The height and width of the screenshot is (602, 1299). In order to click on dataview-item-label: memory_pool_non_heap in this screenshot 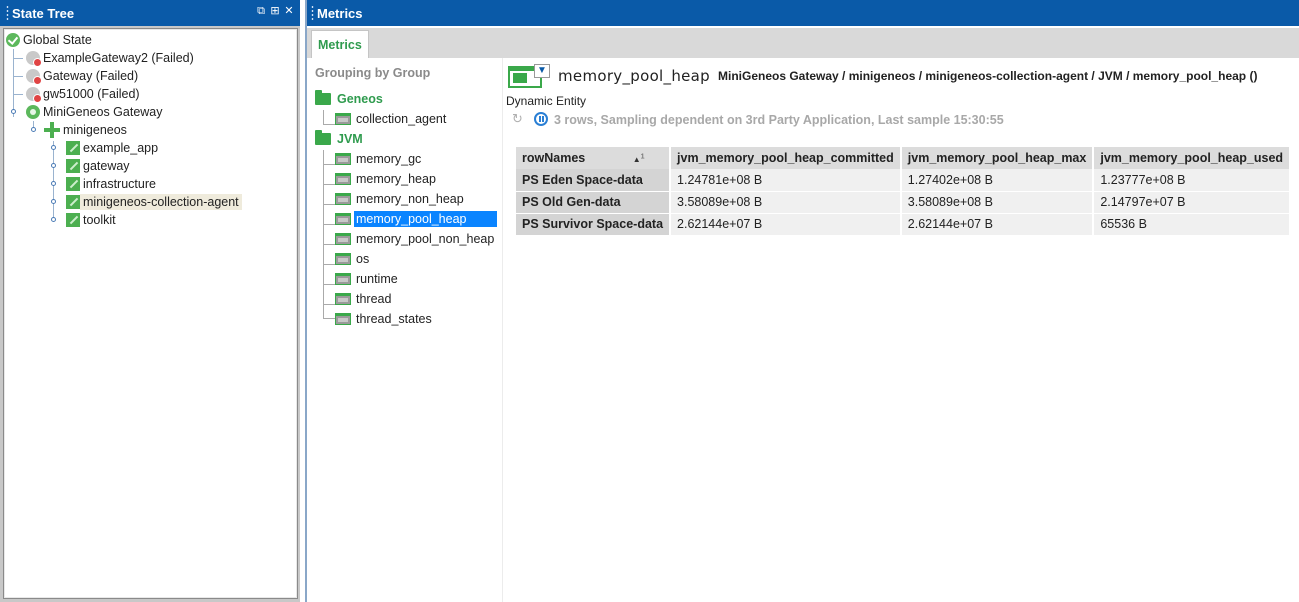, I will do `click(425, 239)`.